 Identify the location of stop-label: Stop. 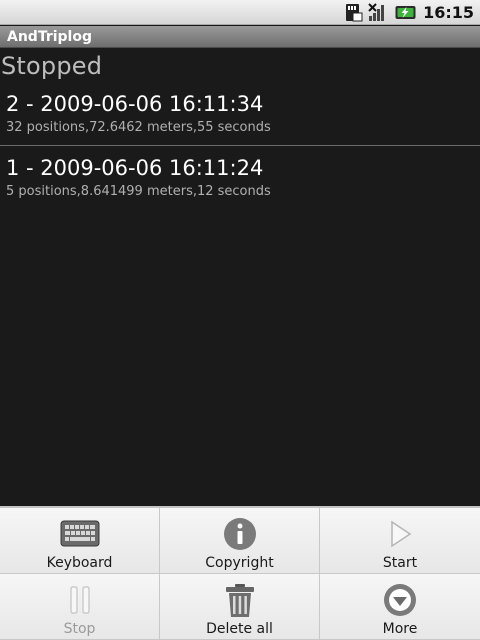
(79, 629).